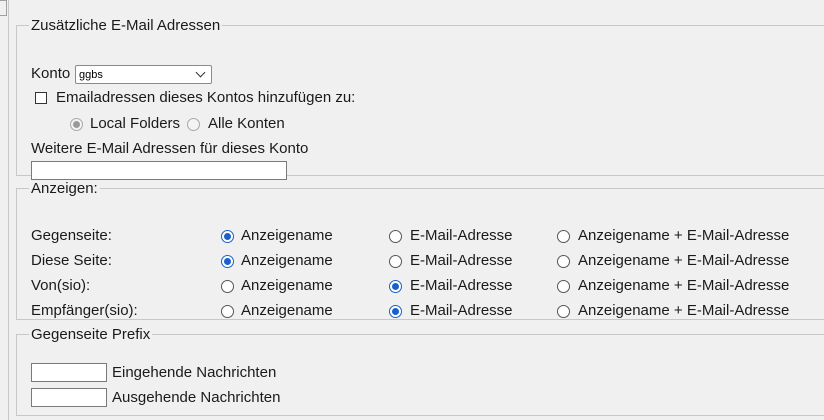 This screenshot has height=420, width=824. What do you see at coordinates (194, 372) in the screenshot?
I see `incoming-prefix-label: Eingehende Nachrichten` at bounding box center [194, 372].